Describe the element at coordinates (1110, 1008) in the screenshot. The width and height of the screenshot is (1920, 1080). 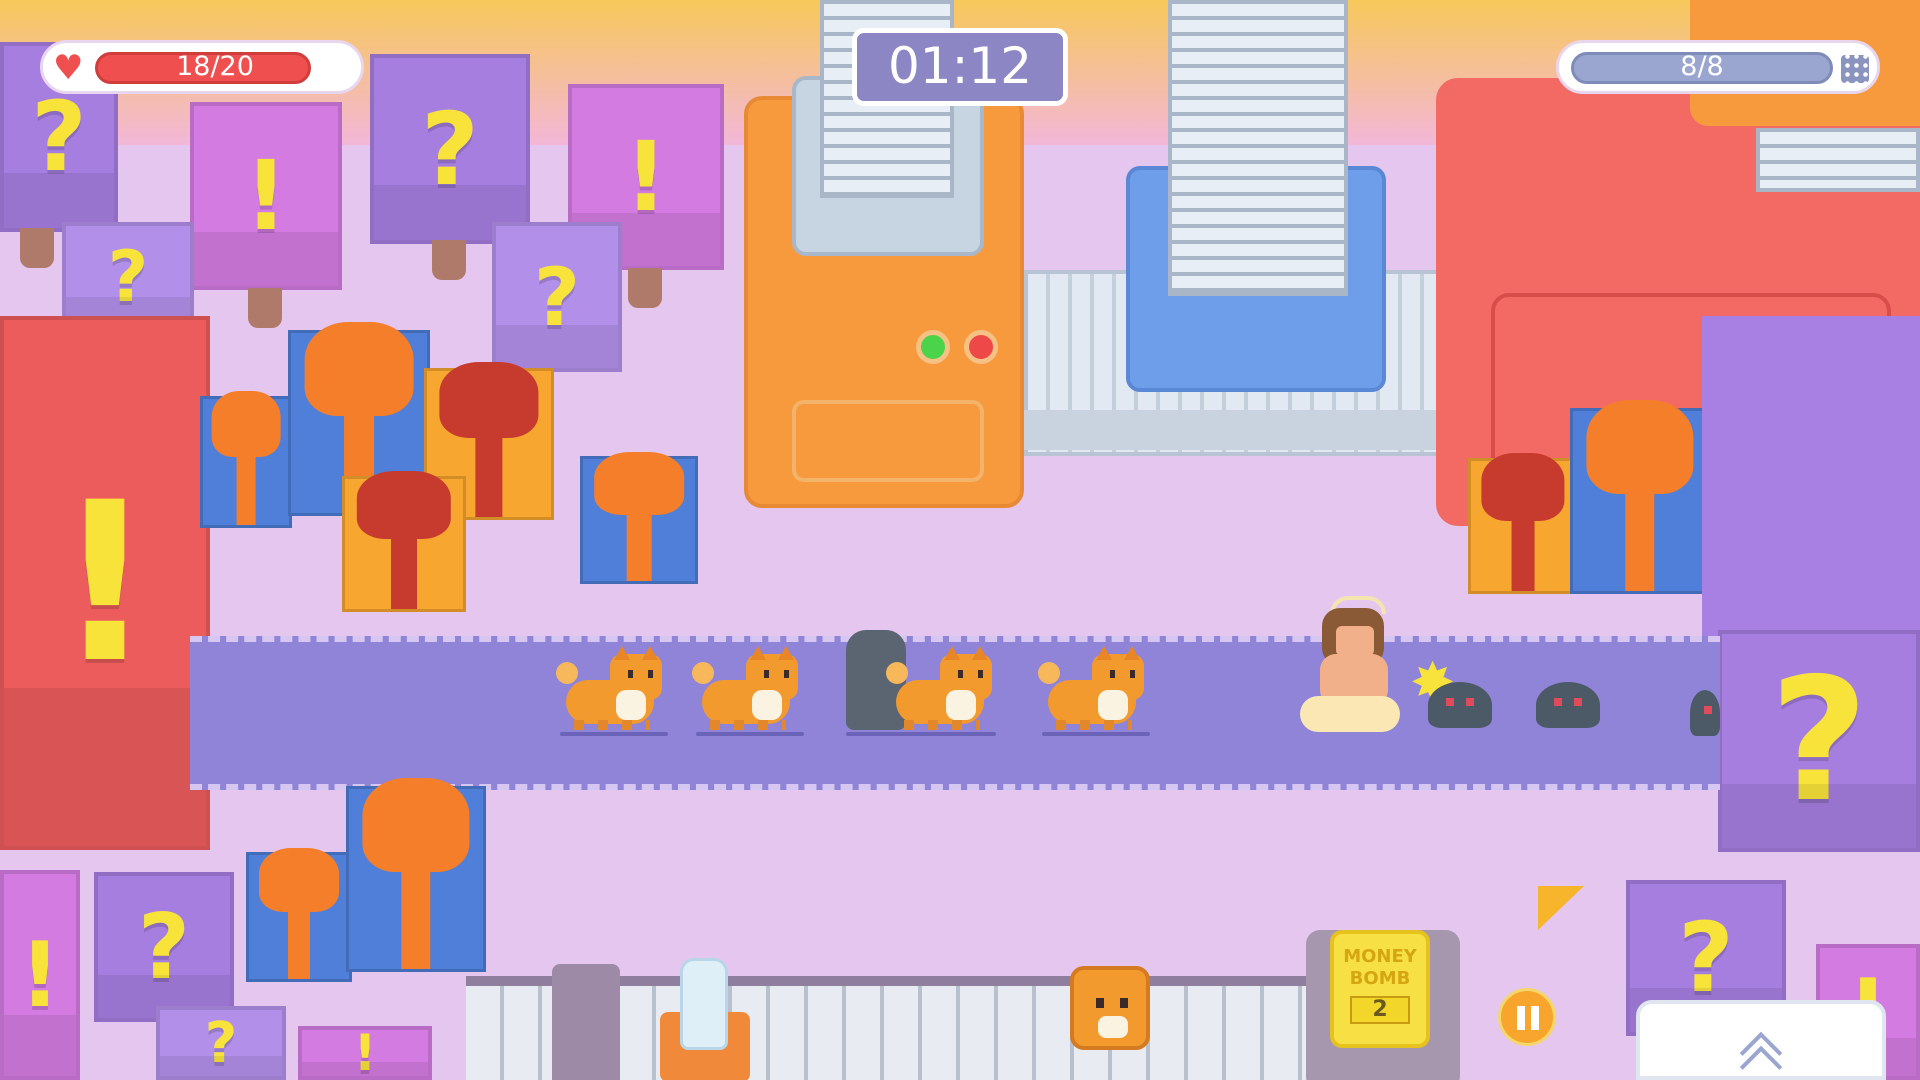
I see `dog-unit-card` at that location.